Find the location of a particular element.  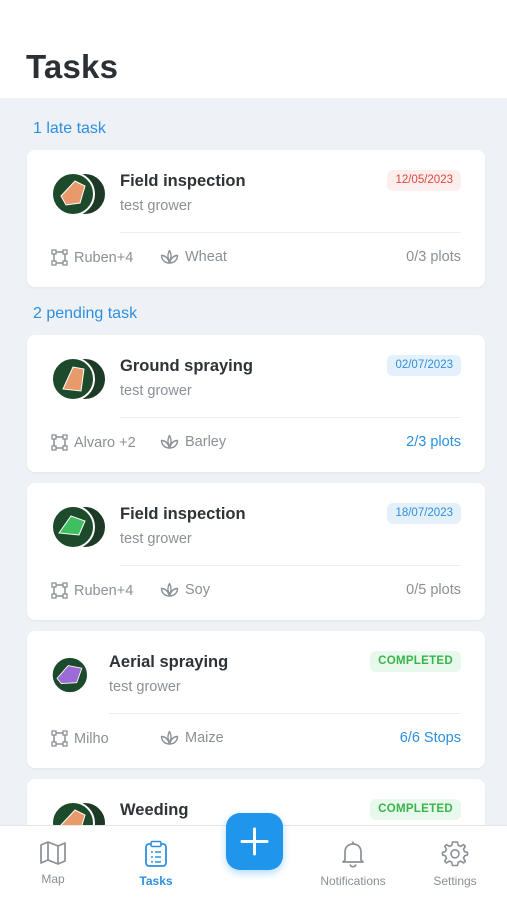

add-task-button is located at coordinates (254, 841).